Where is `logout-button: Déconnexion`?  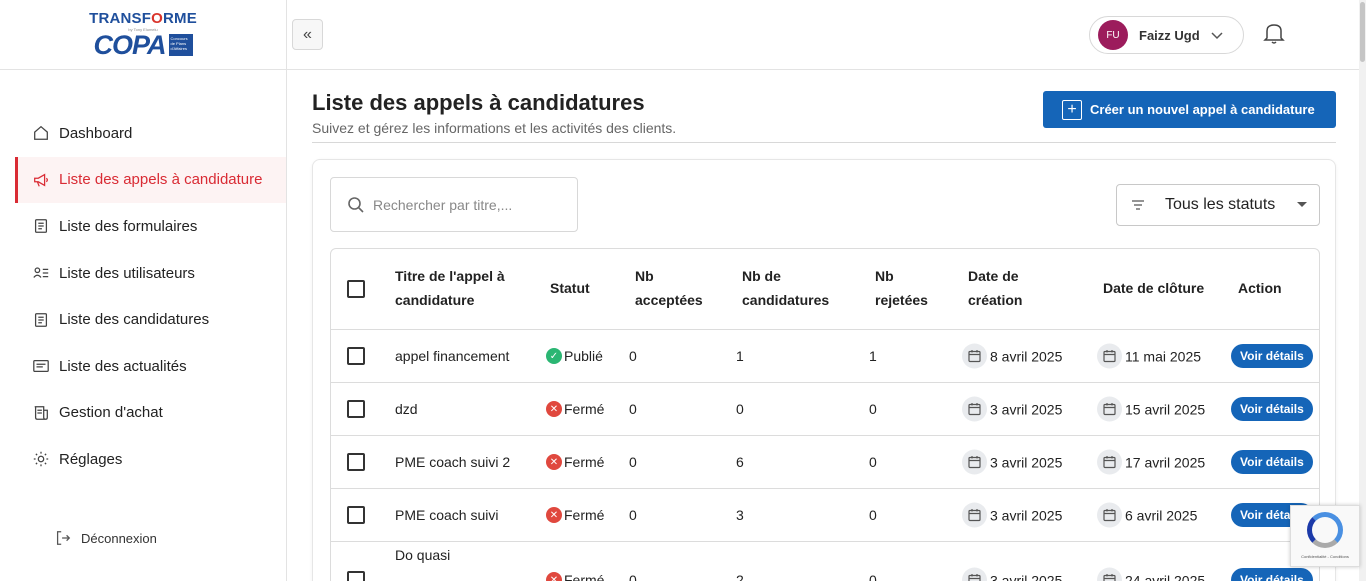
logout-button: Déconnexion is located at coordinates (105, 538).